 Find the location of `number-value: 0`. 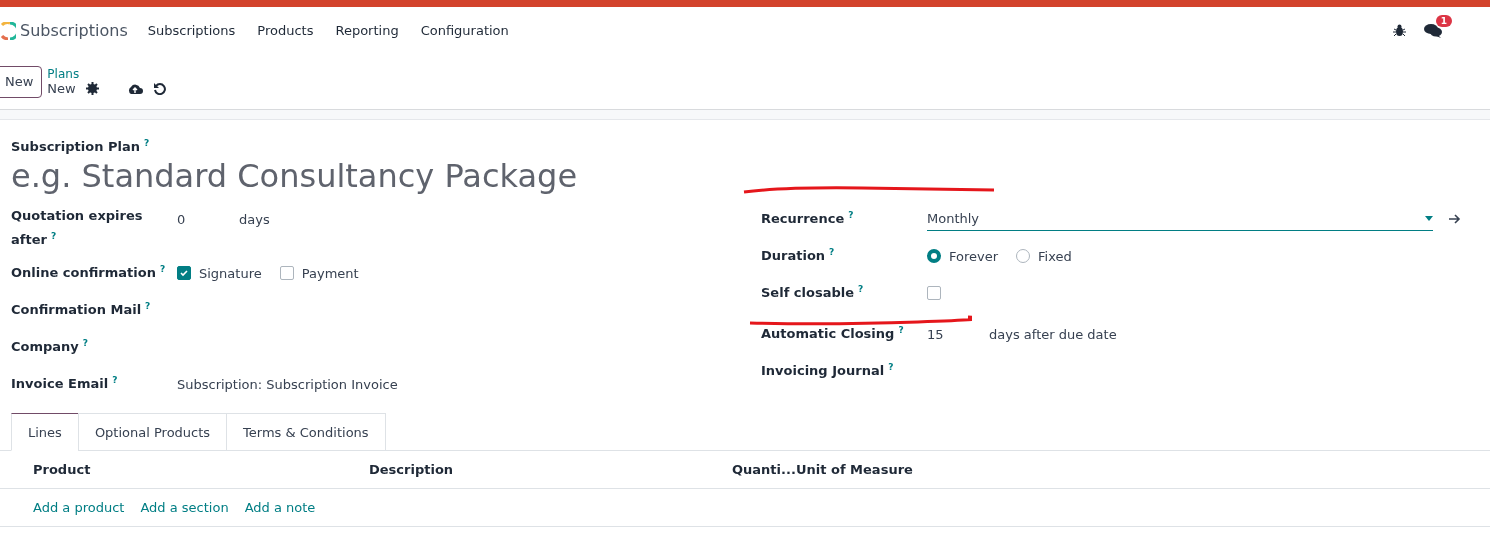

number-value: 0 is located at coordinates (204, 219).